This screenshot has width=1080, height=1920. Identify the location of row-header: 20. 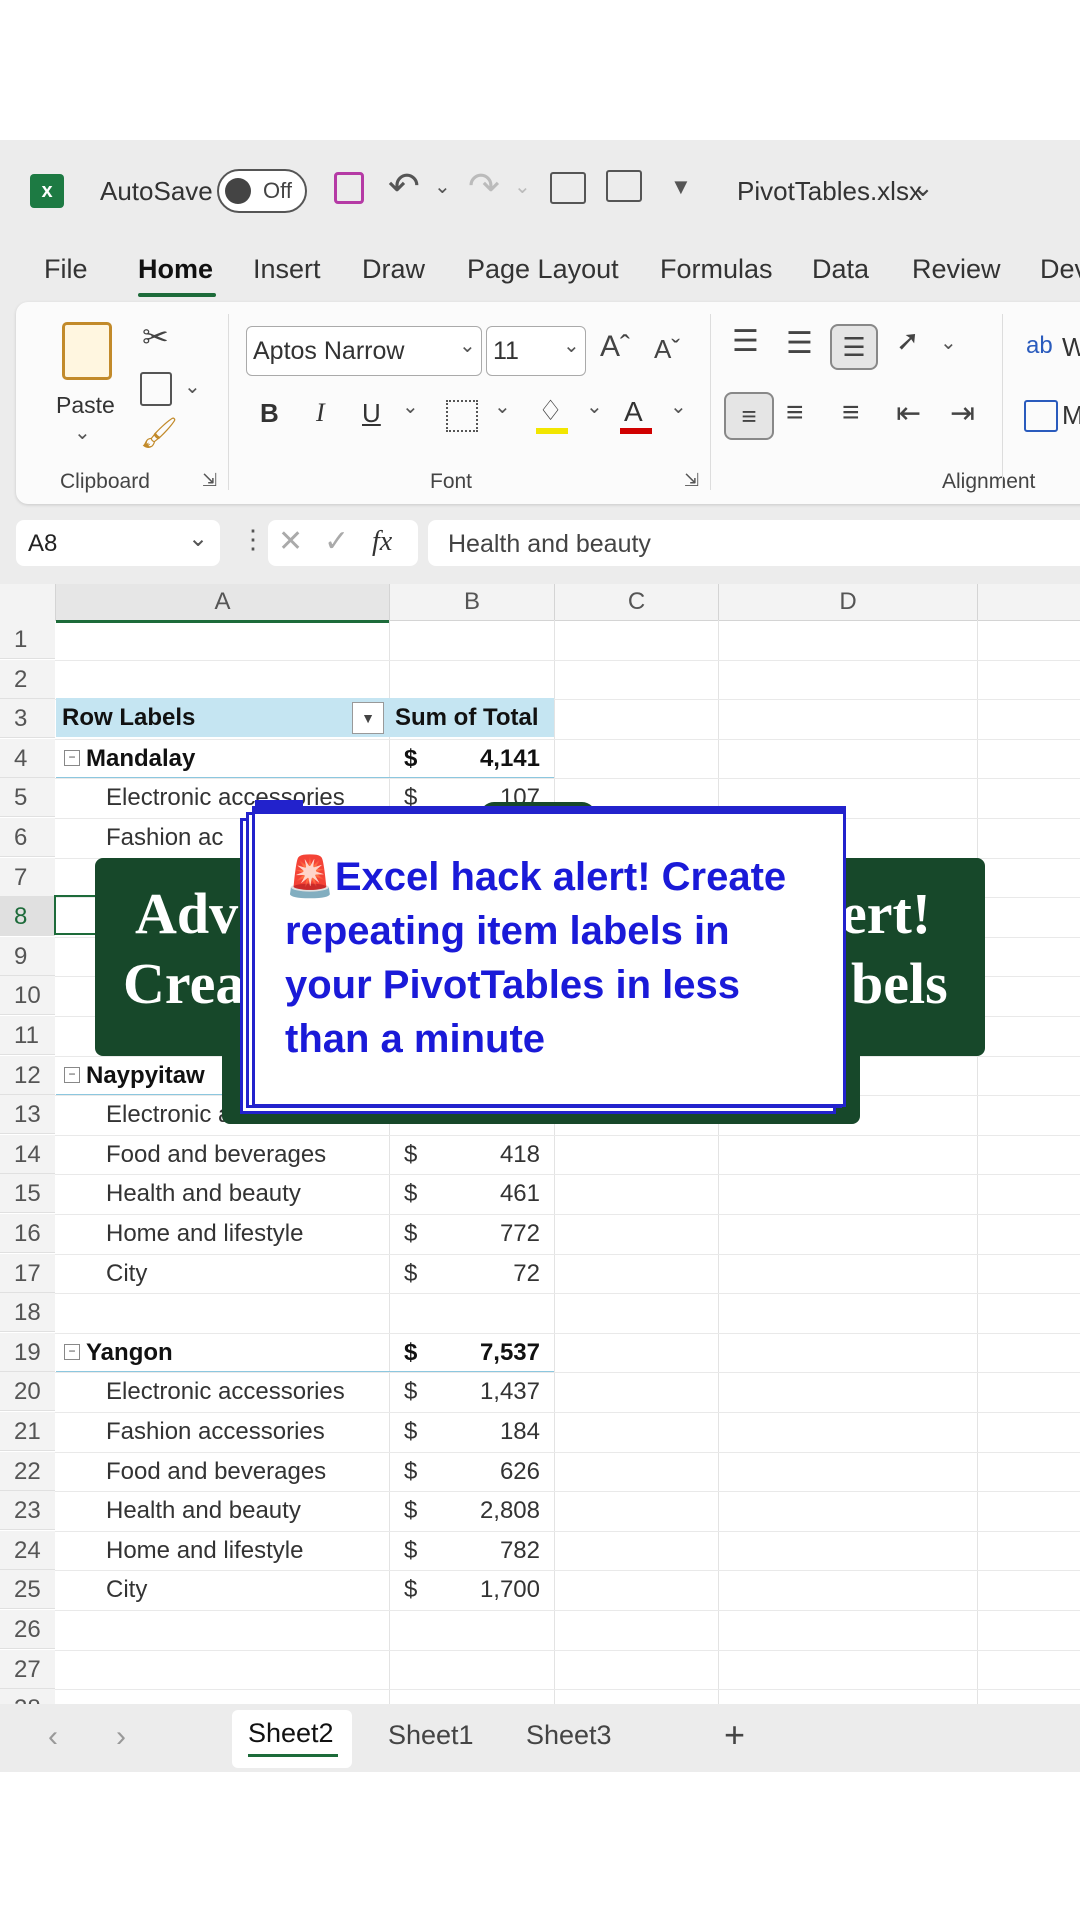
(27, 1392).